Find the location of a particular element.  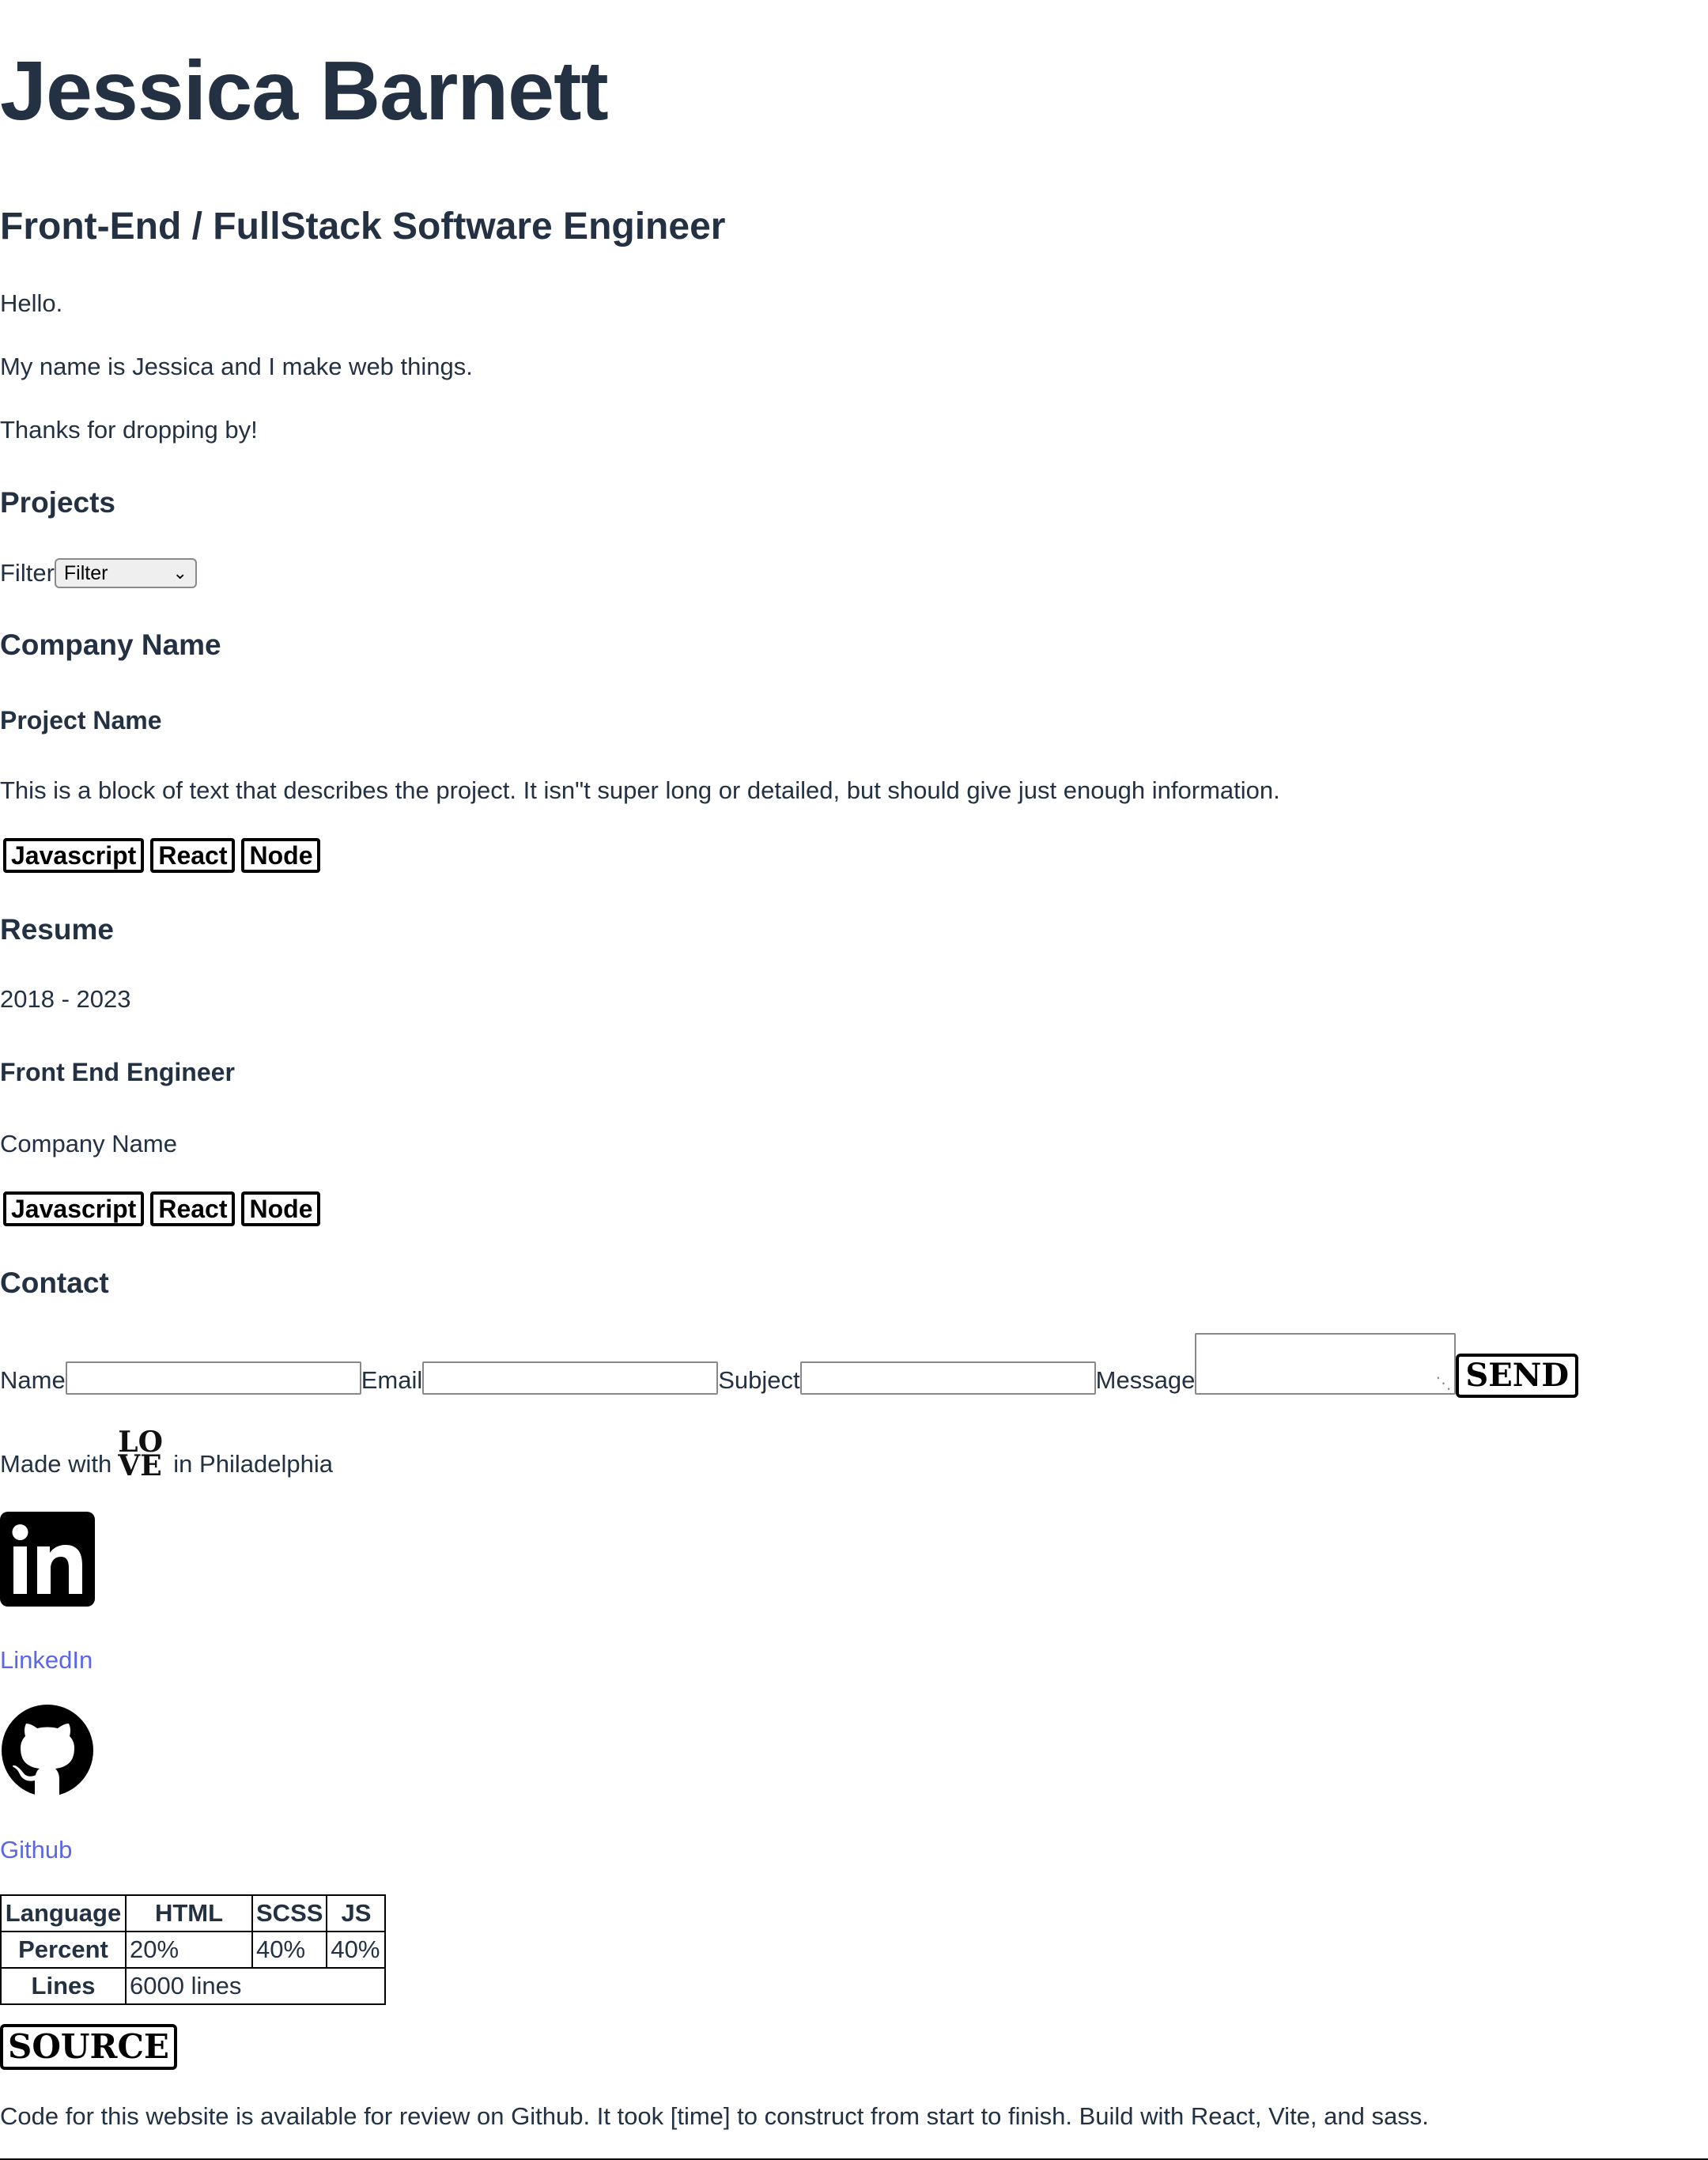

table-row: Language HTML SCSS JS is located at coordinates (194, 1913).